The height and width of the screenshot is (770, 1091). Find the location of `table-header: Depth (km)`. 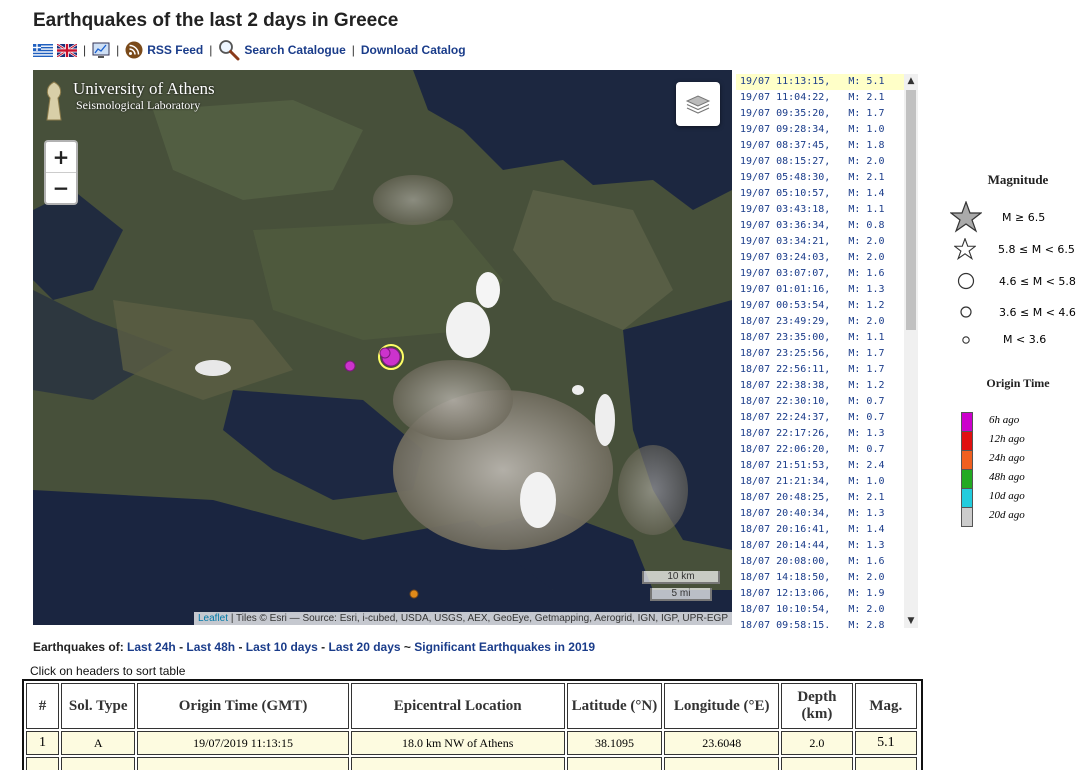

table-header: Depth (km) is located at coordinates (817, 706).